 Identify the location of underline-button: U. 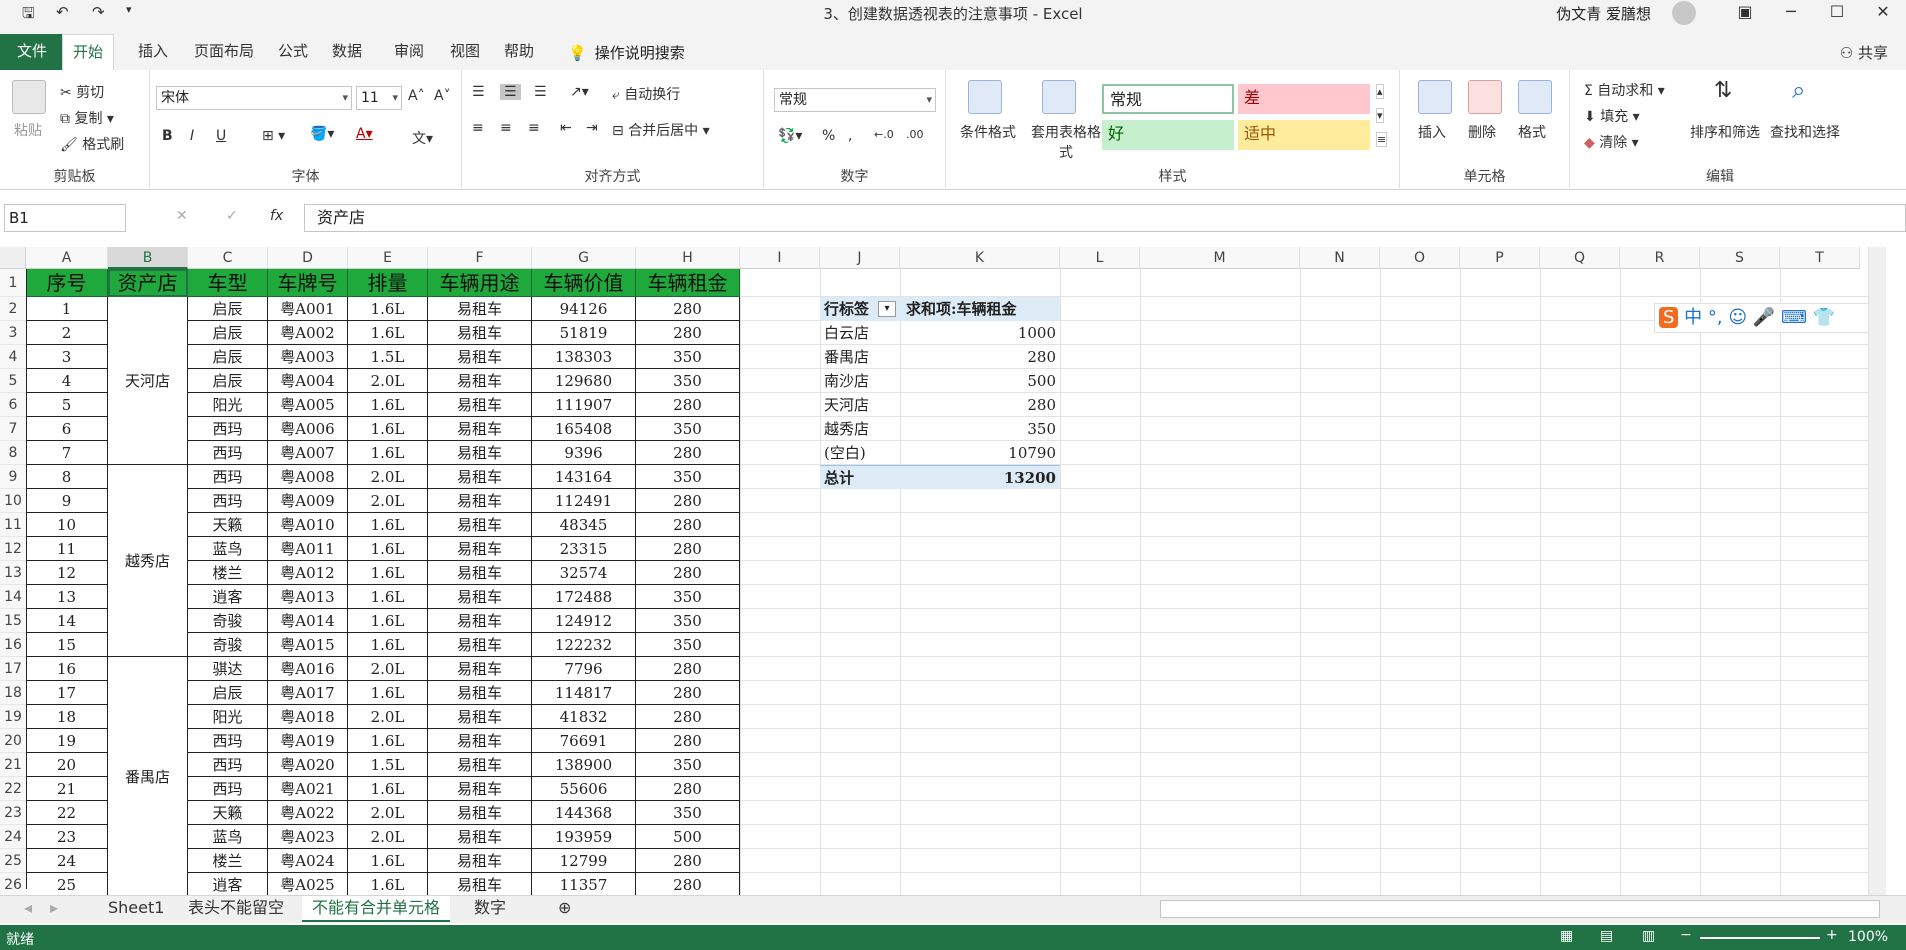
(221, 136).